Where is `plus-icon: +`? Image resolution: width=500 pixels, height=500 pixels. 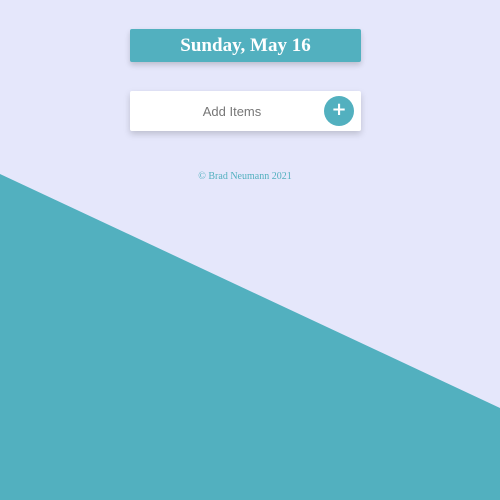
plus-icon: + is located at coordinates (339, 109).